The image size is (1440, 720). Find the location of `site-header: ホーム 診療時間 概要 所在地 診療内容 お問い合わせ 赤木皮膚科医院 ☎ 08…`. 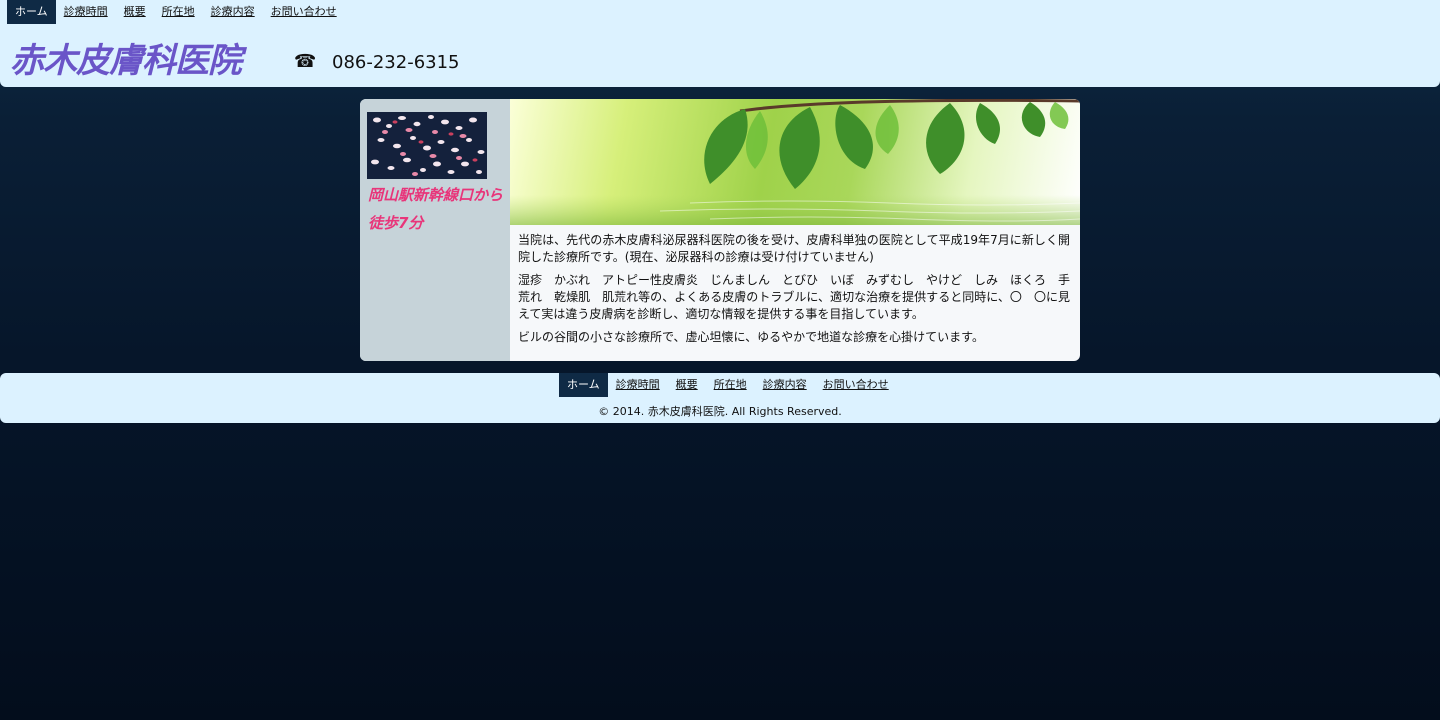

site-header: ホーム 診療時間 概要 所在地 診療内容 お問い合わせ 赤木皮膚科医院 ☎ 08… is located at coordinates (720, 43).